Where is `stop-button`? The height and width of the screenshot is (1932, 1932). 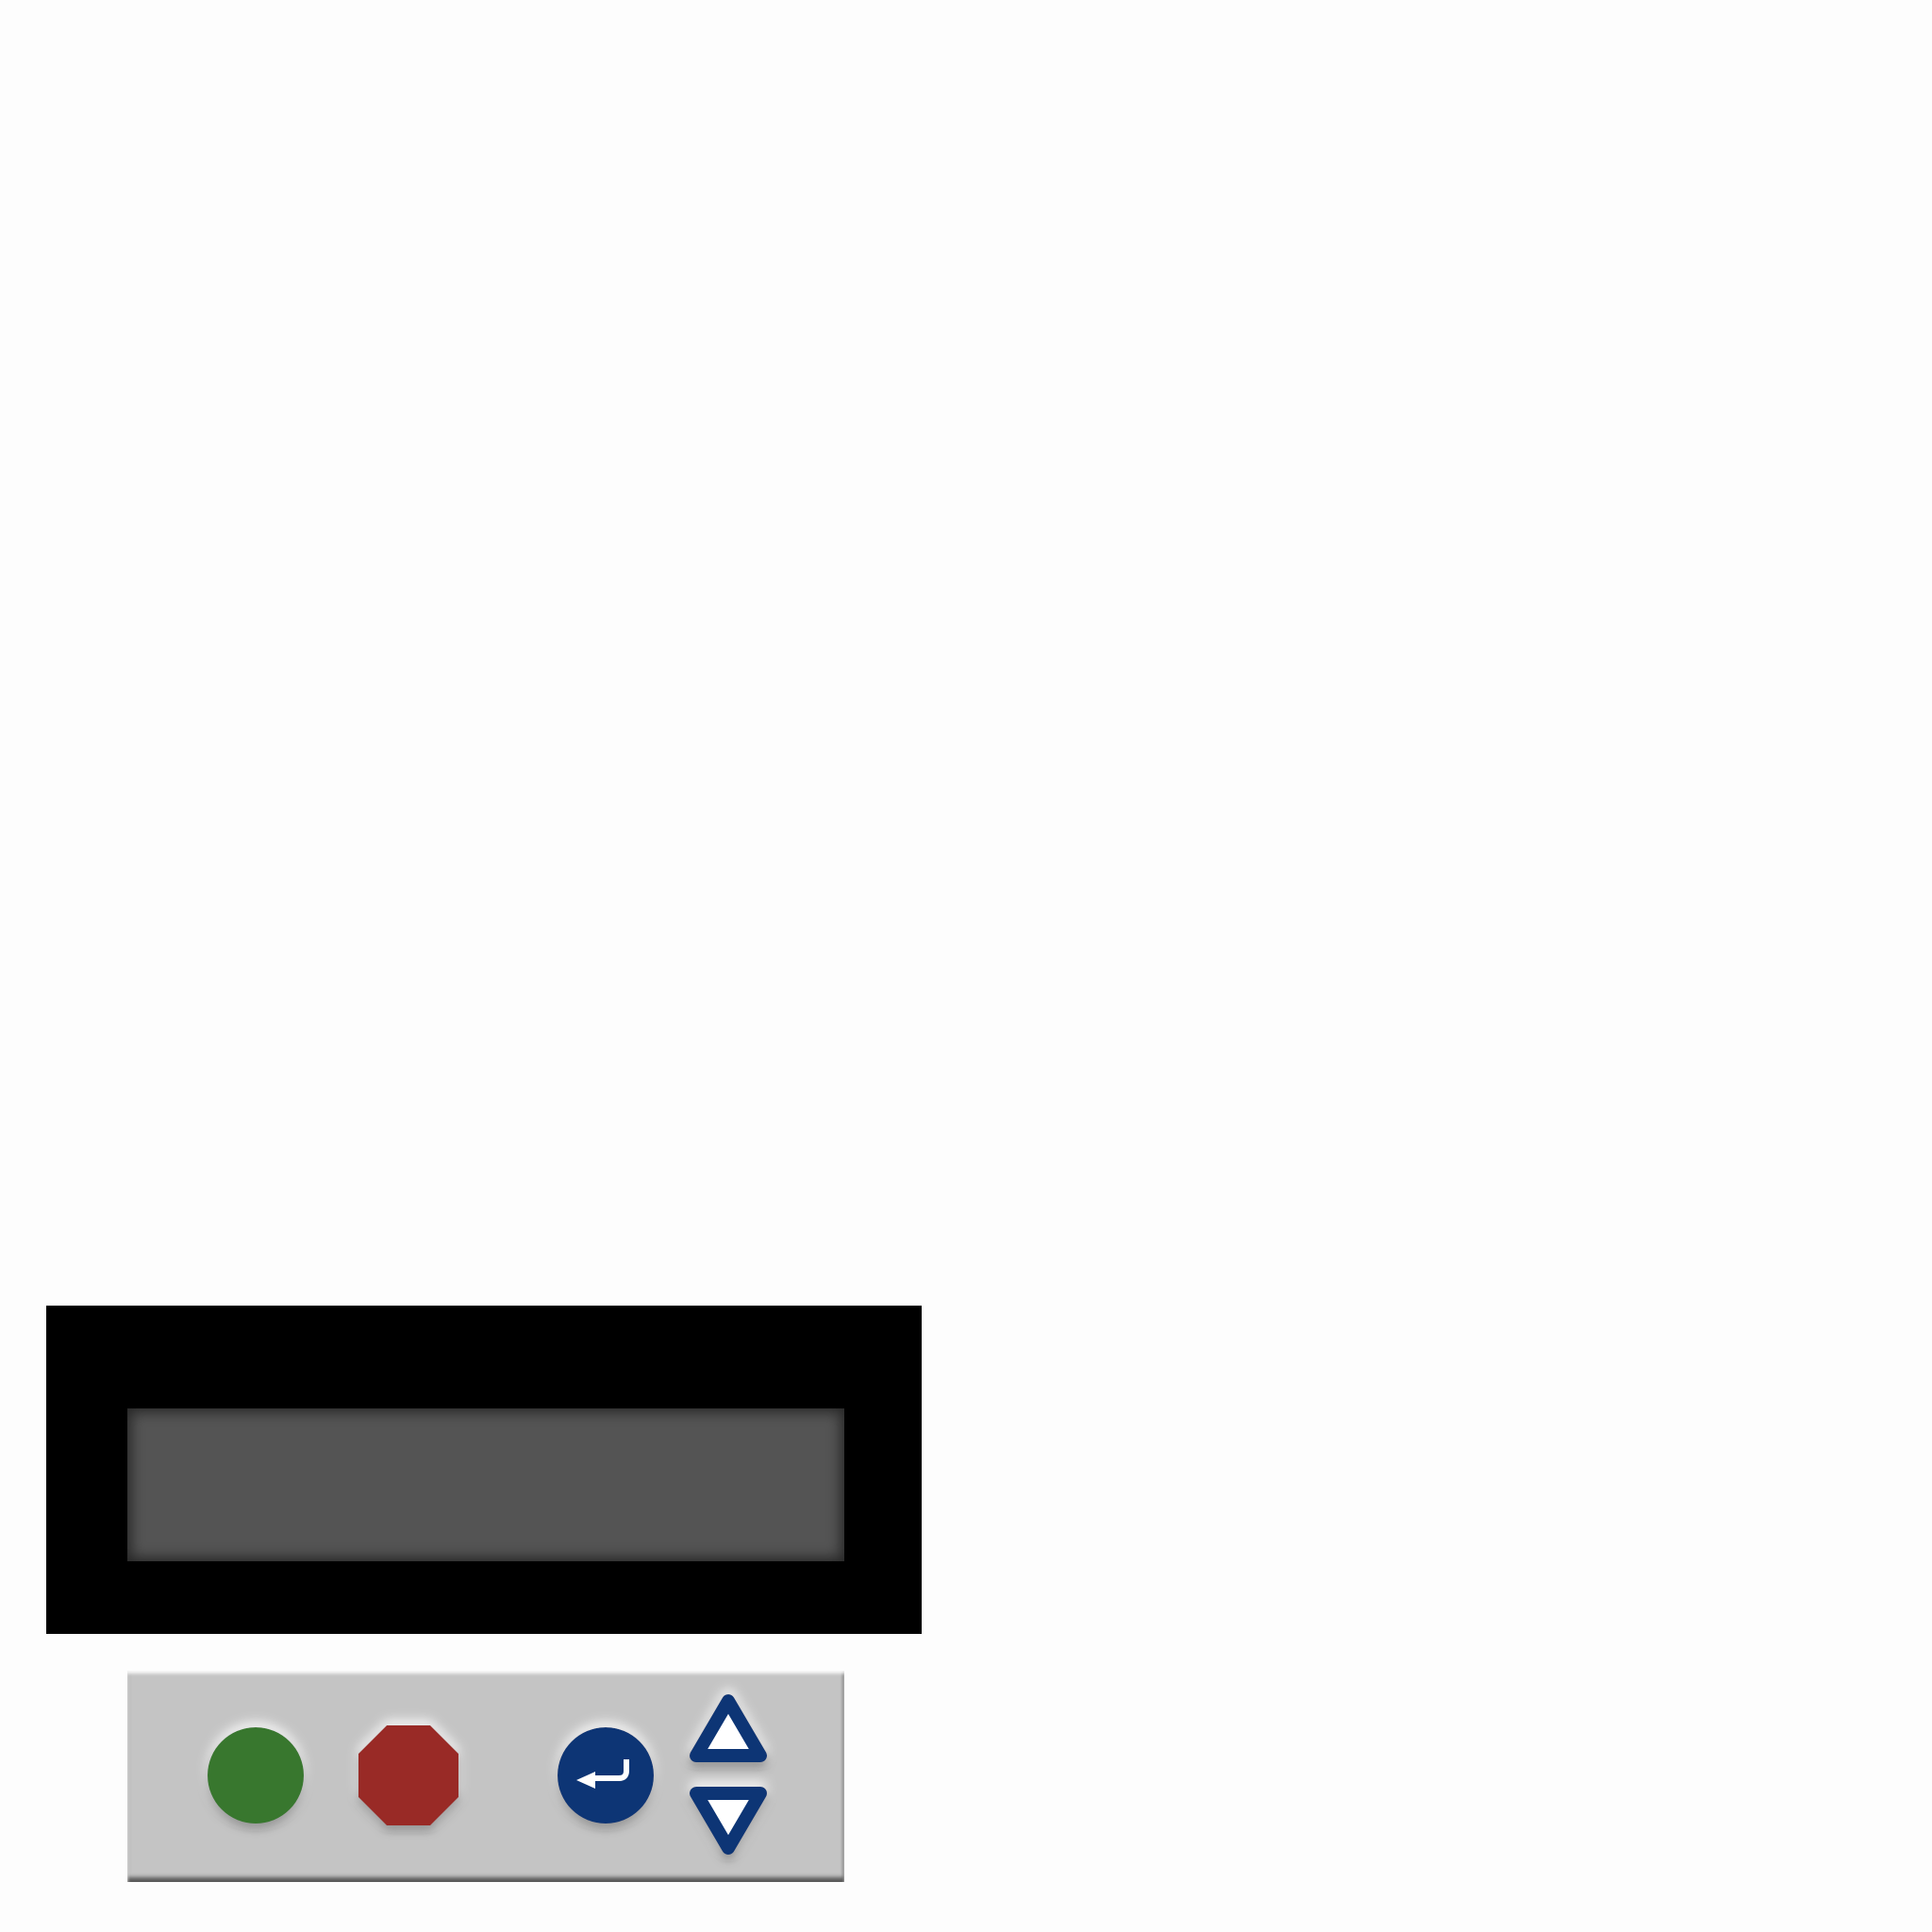
stop-button is located at coordinates (409, 1775).